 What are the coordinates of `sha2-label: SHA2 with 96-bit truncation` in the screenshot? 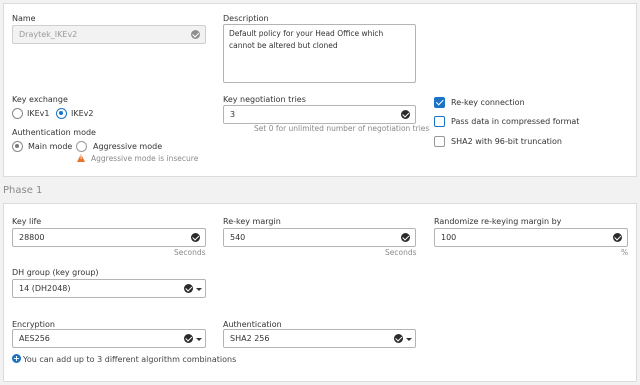 It's located at (506, 141).